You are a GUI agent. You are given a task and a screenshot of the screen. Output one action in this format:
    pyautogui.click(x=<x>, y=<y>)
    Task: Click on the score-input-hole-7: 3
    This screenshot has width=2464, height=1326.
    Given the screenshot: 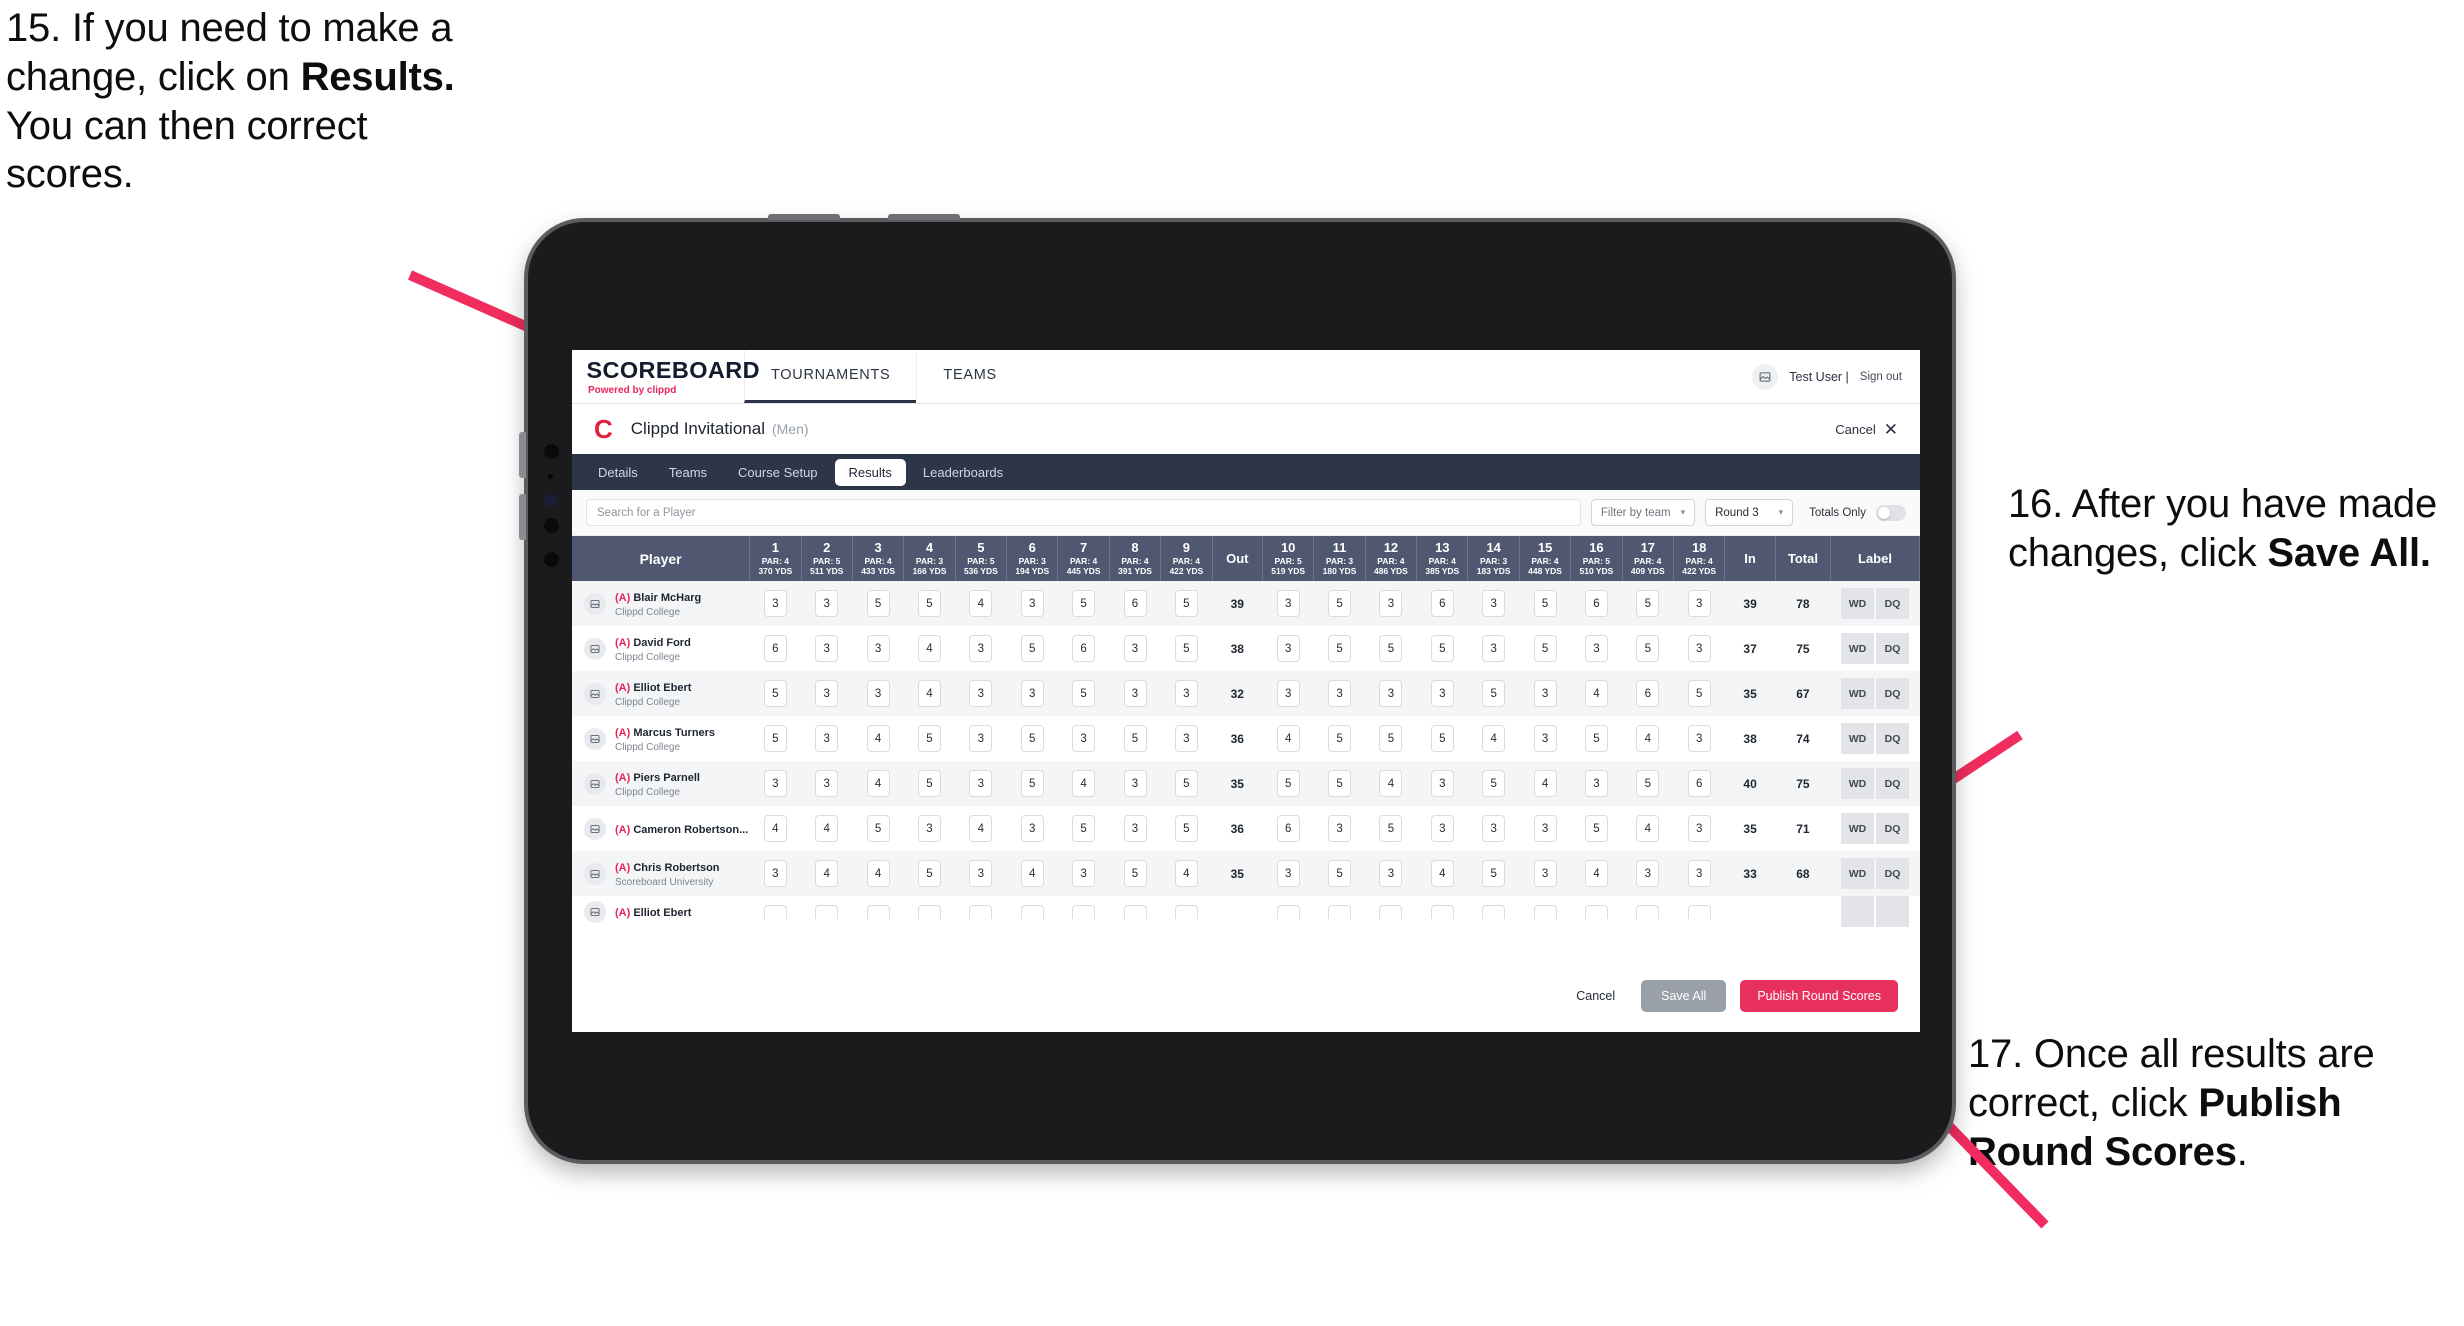 What is the action you would take?
    pyautogui.click(x=1084, y=874)
    